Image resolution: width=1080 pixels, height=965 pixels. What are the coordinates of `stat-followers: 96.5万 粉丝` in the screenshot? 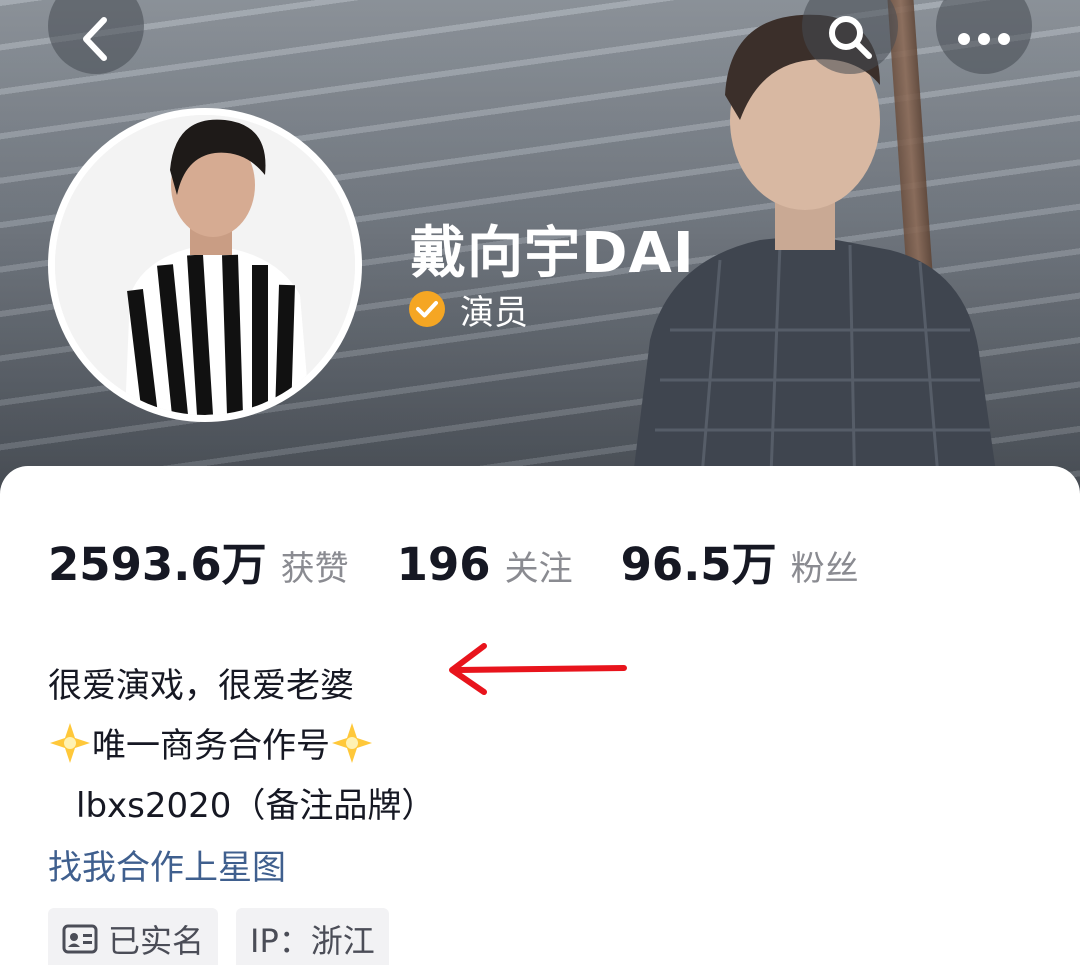 It's located at (740, 560).